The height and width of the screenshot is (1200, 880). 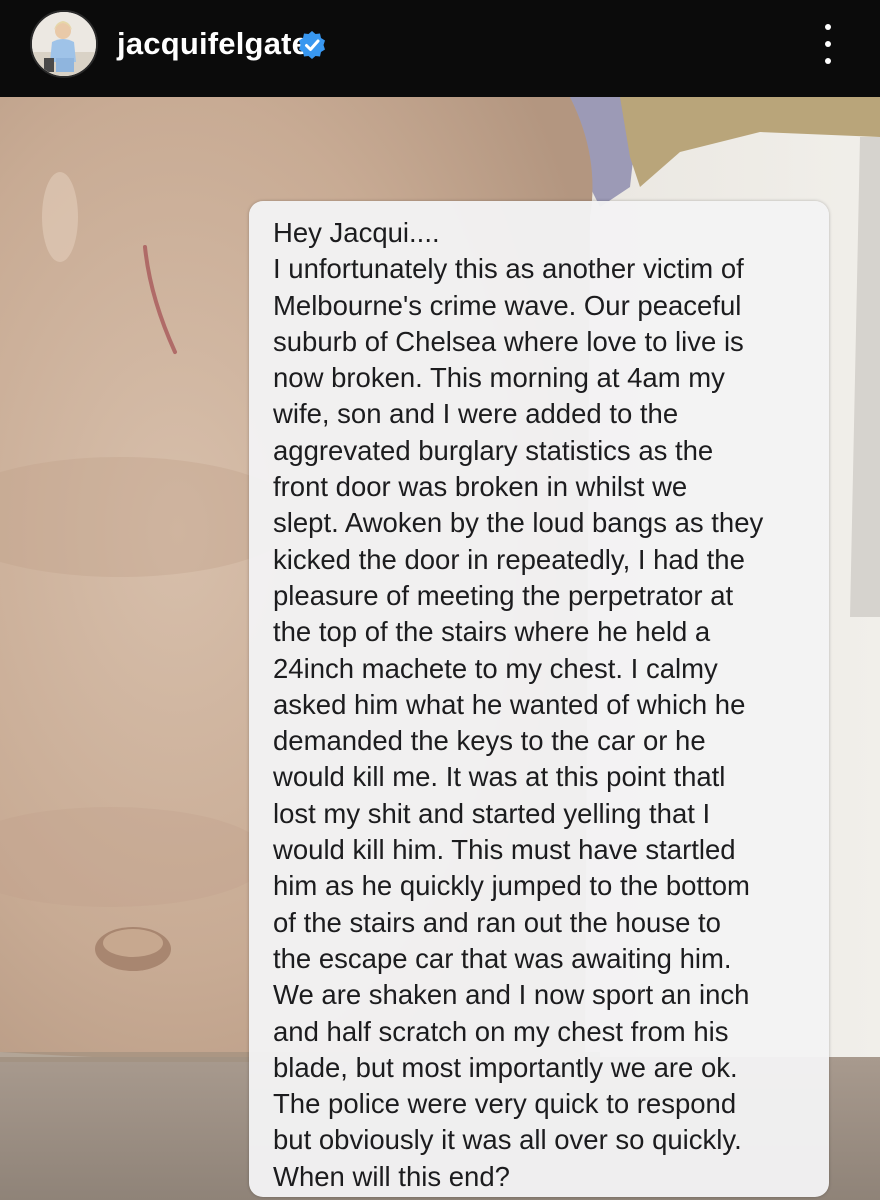 I want to click on more-options-icon, so click(x=828, y=44).